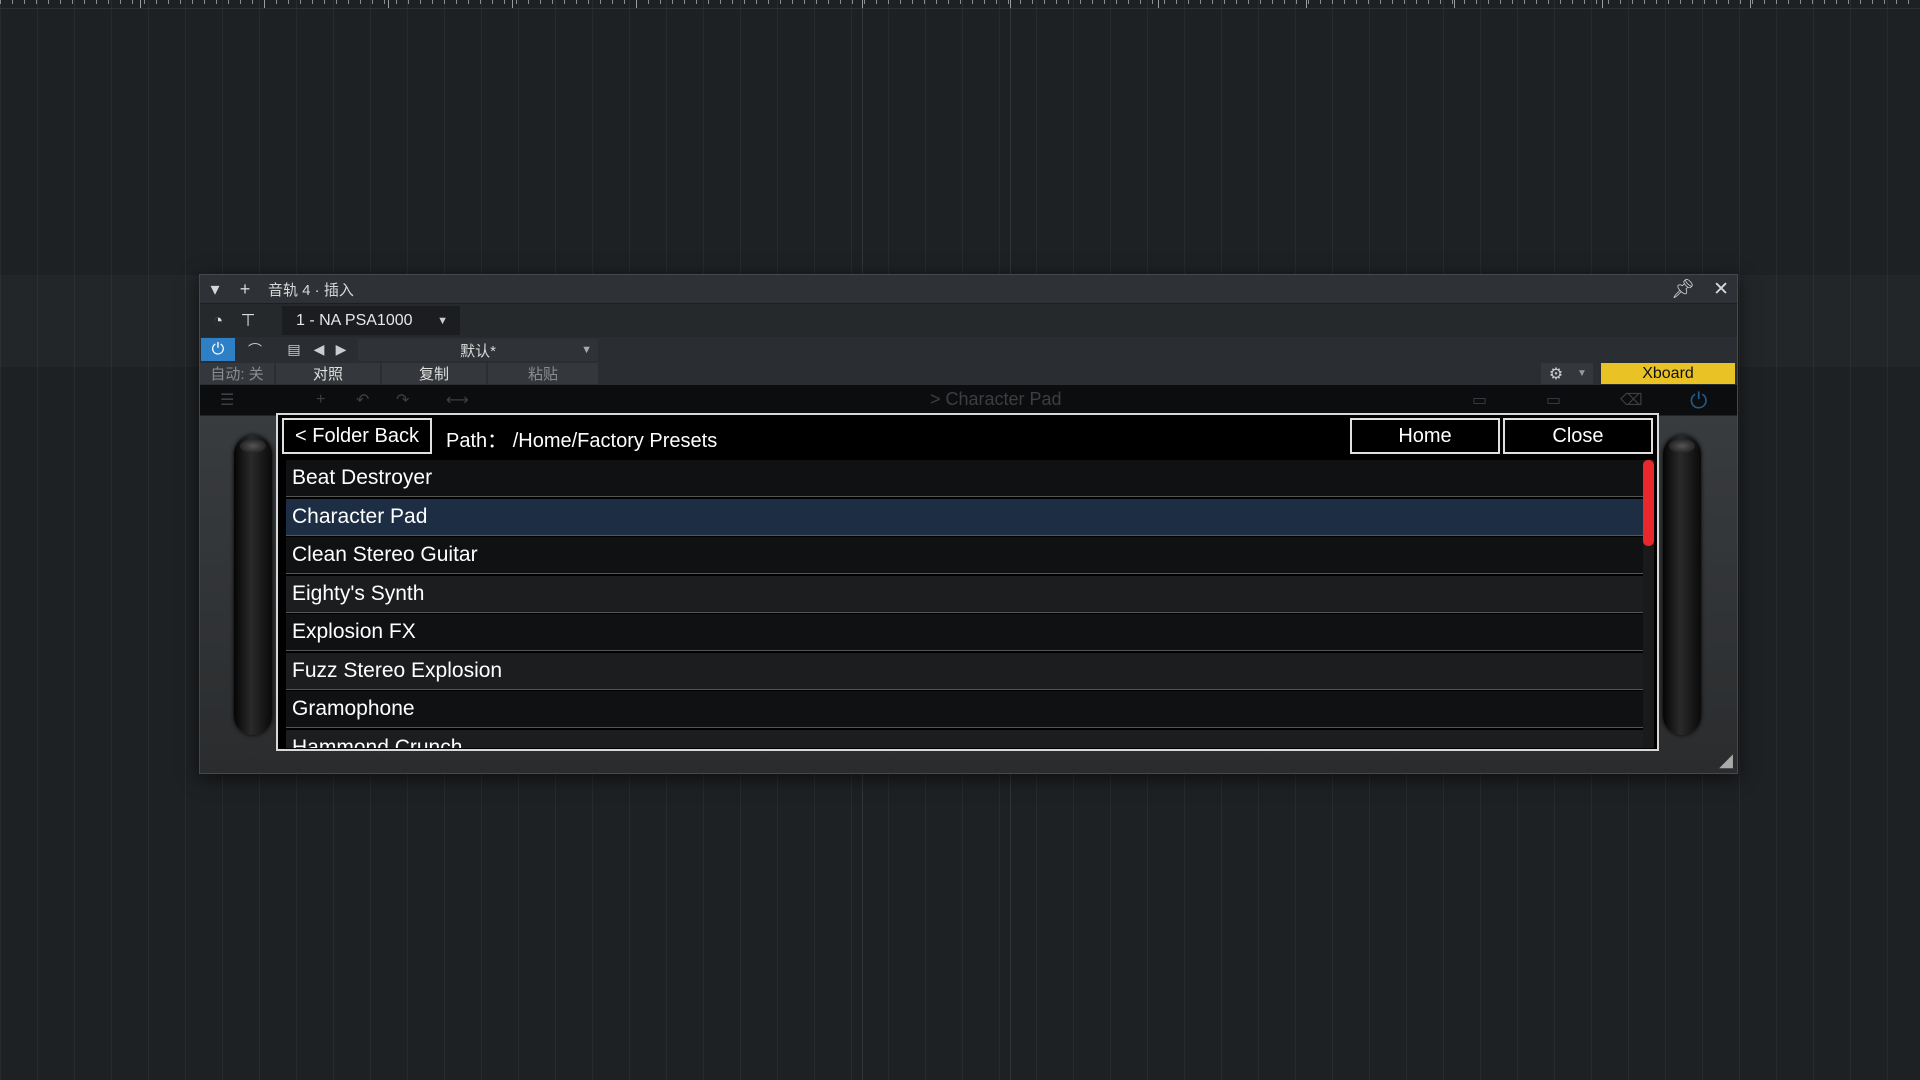 The image size is (1920, 1080). What do you see at coordinates (402, 400) in the screenshot?
I see `redo-icon: ↷` at bounding box center [402, 400].